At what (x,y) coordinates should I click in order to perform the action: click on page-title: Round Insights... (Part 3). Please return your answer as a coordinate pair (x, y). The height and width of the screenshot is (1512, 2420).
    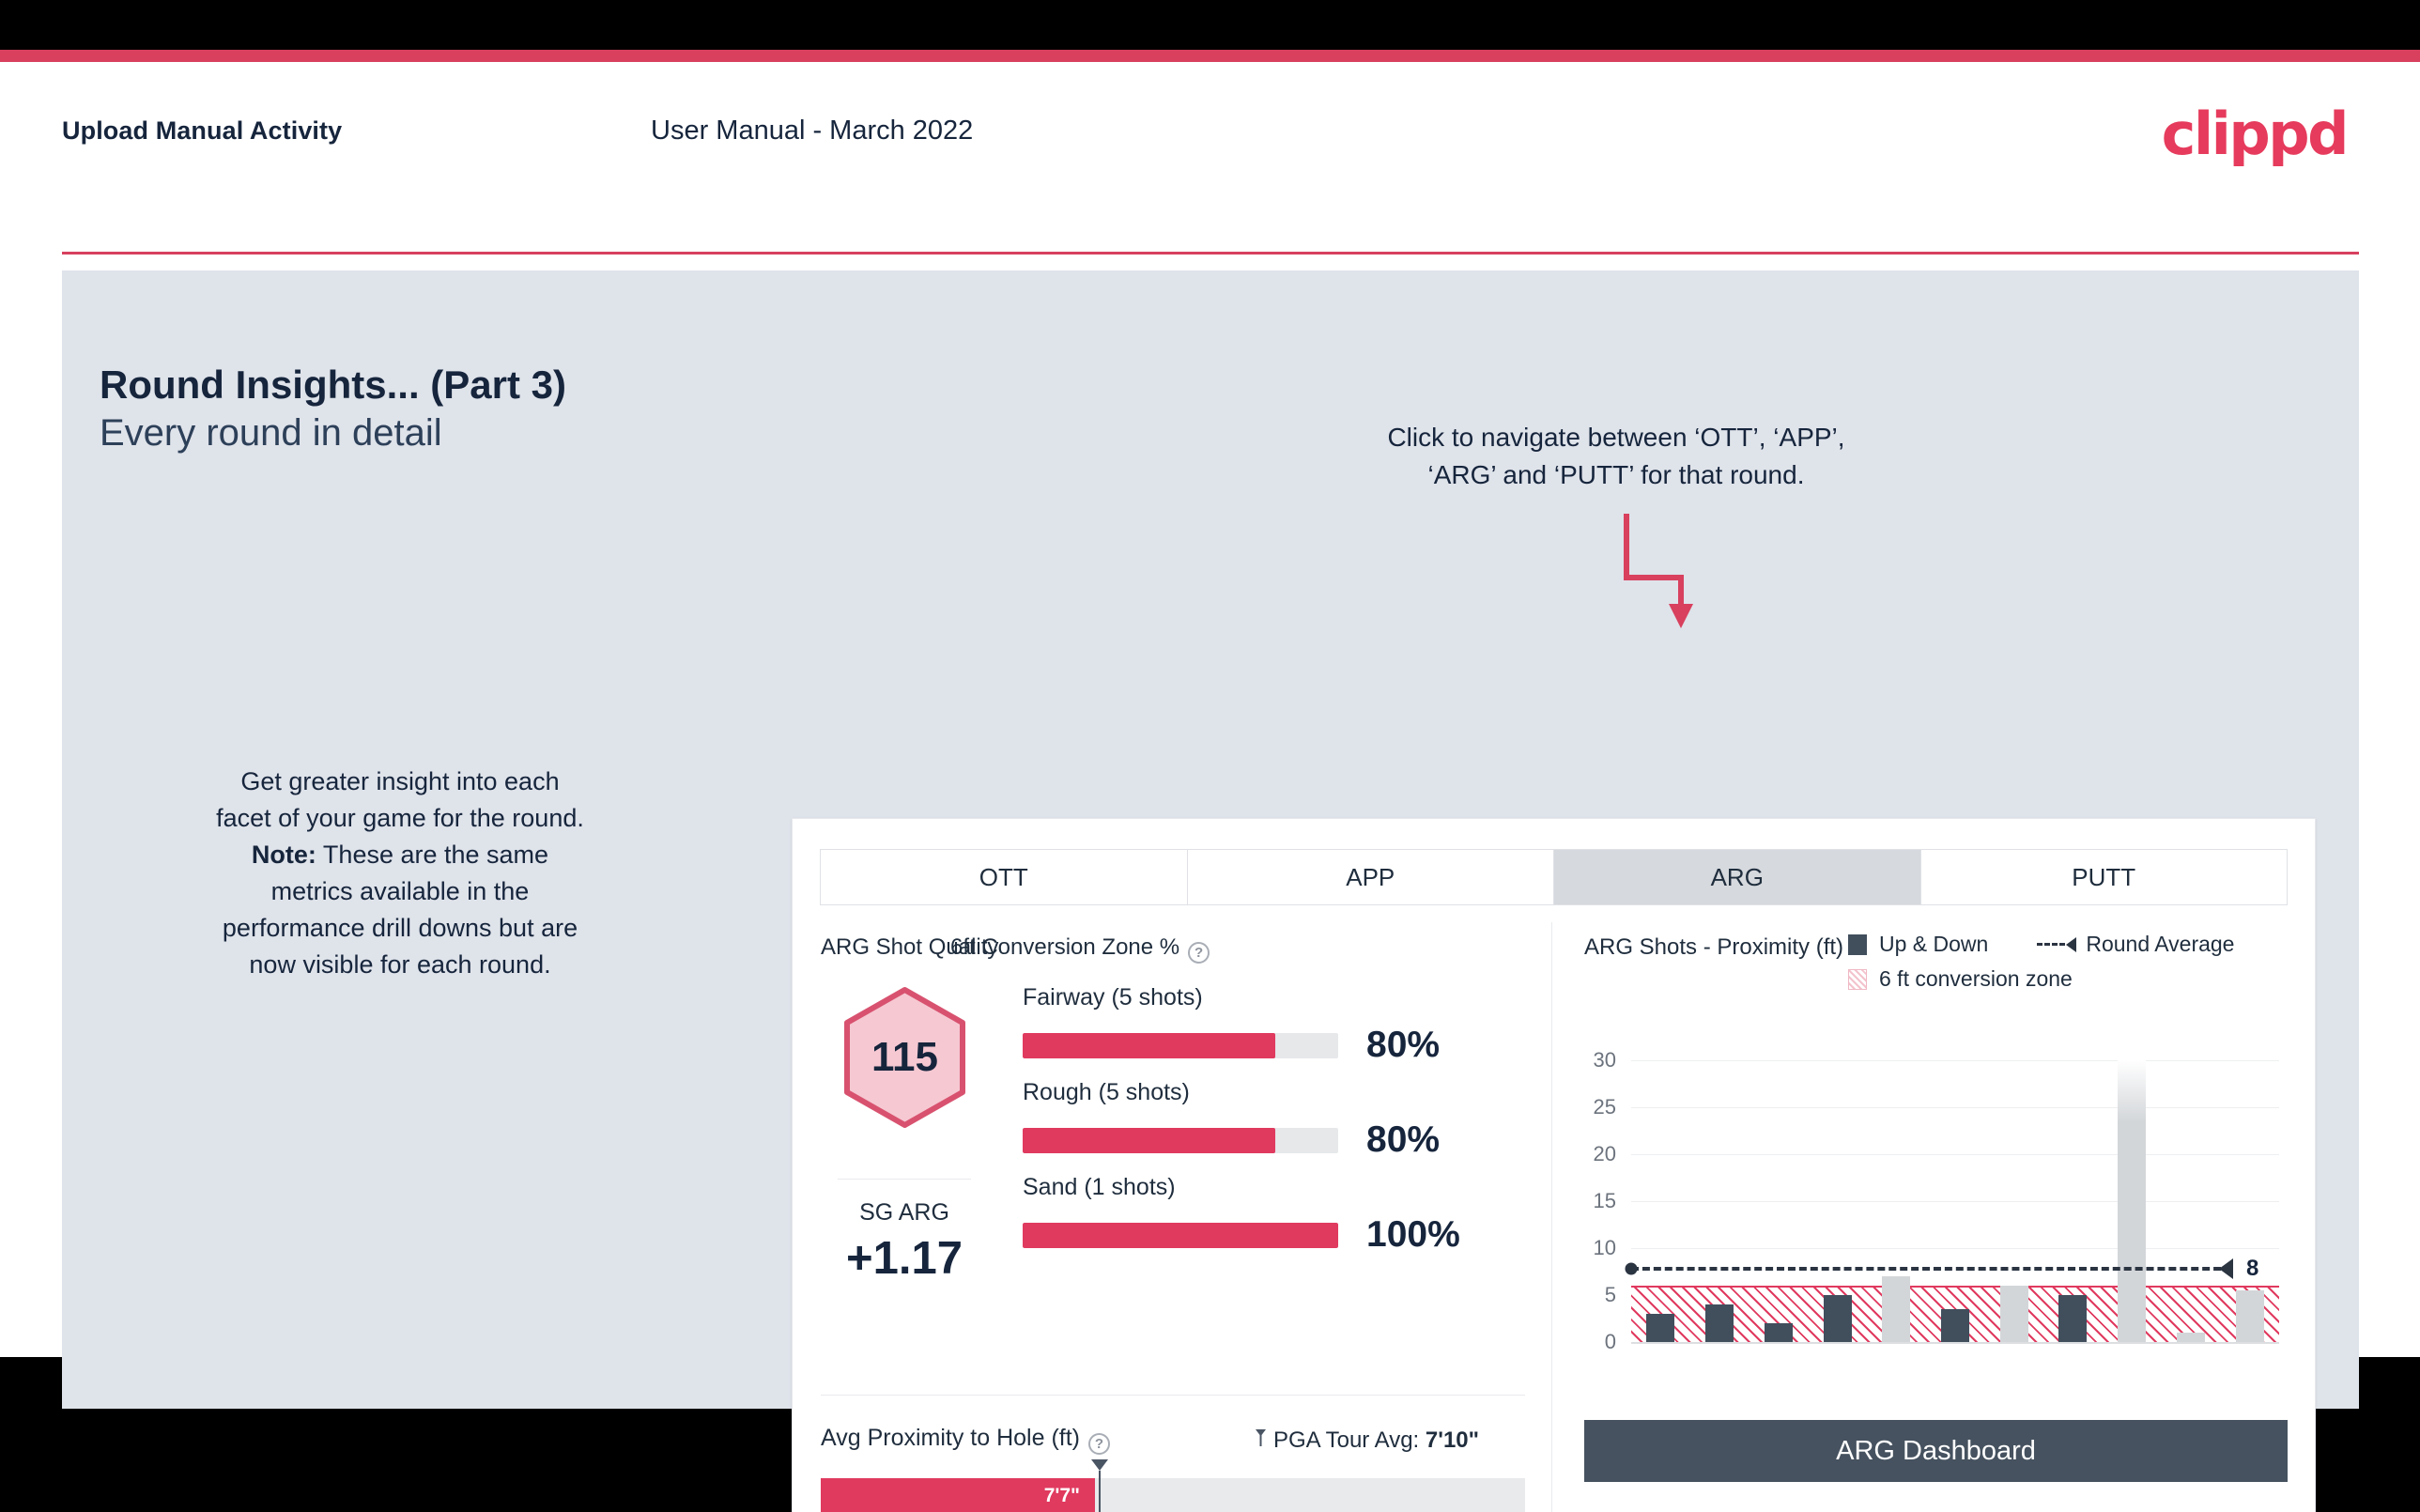
    Looking at the image, I should click on (333, 385).